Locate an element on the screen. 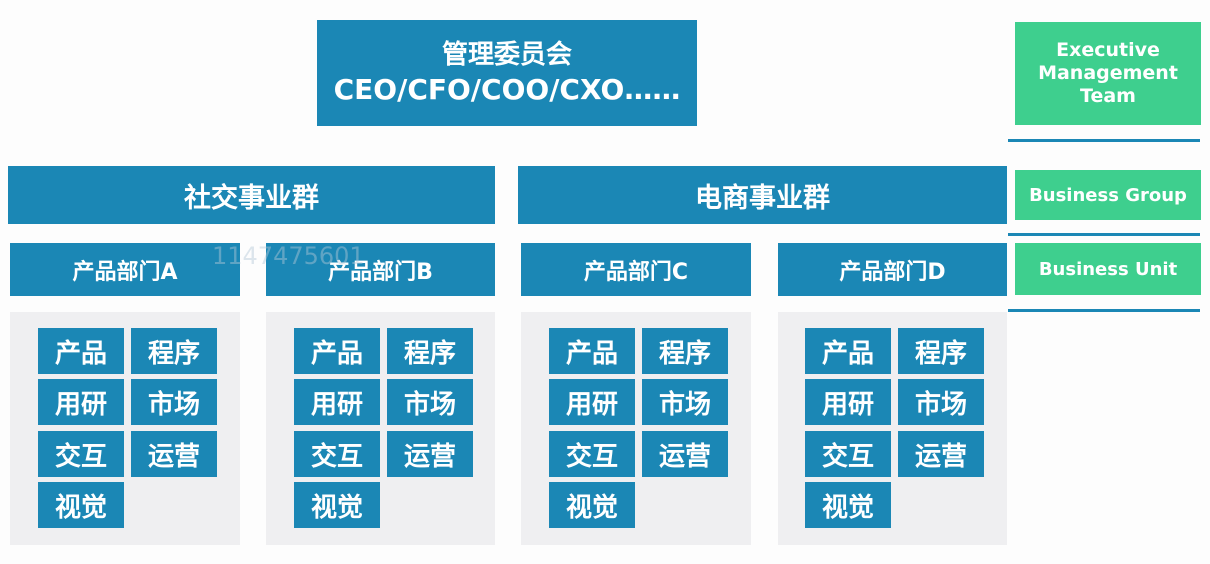  department-label: 产品部门B is located at coordinates (380, 272).